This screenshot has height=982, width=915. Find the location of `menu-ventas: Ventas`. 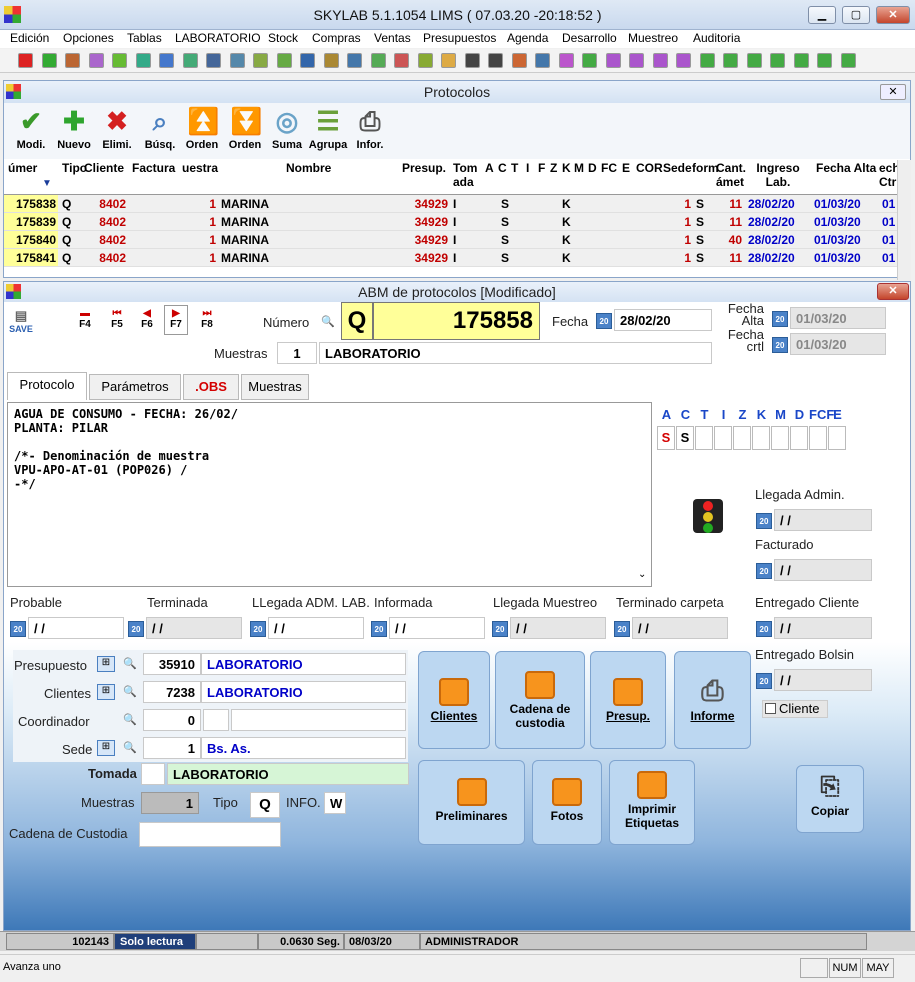

menu-ventas: Ventas is located at coordinates (392, 38).